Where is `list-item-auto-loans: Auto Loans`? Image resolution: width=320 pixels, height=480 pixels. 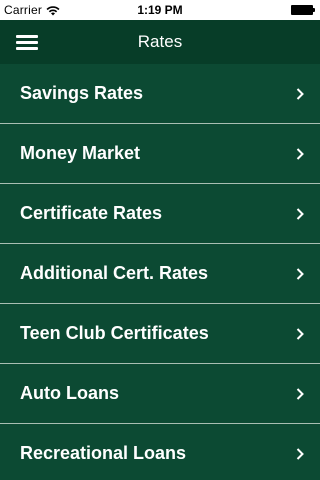
list-item-auto-loans: Auto Loans is located at coordinates (160, 394).